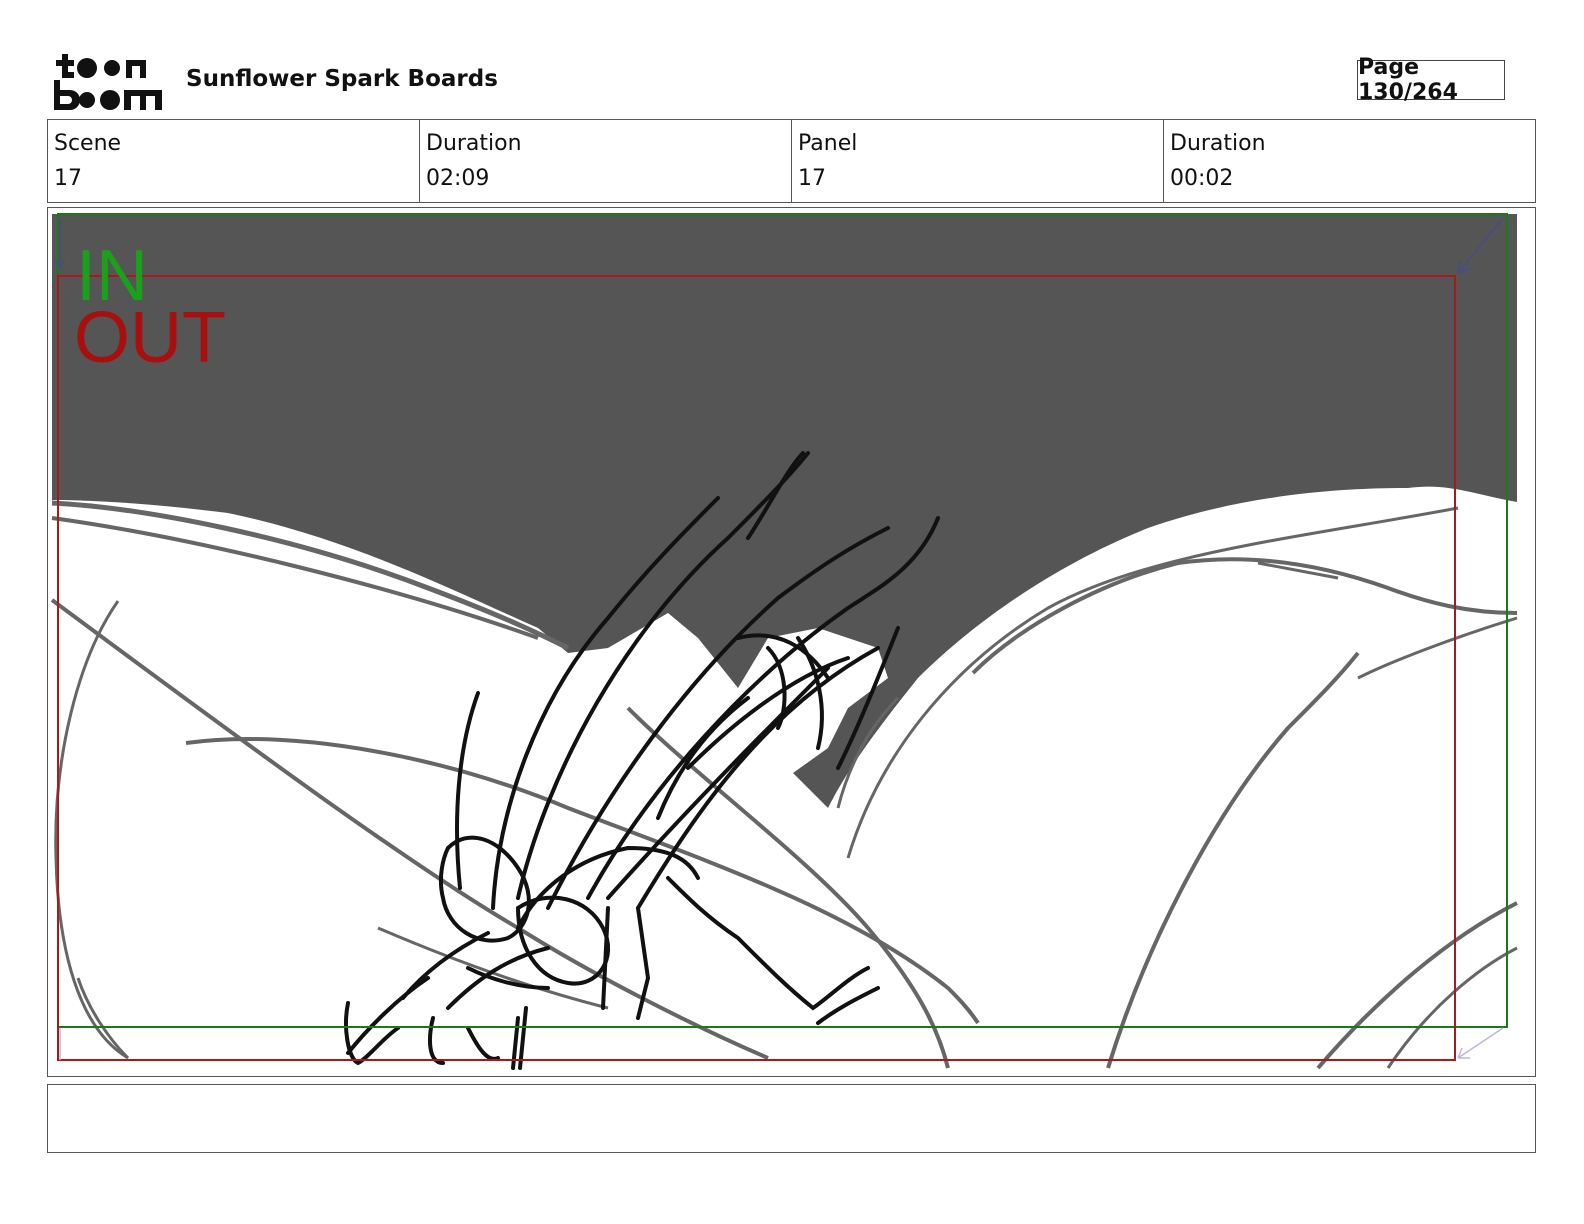  I want to click on out-label: OUT, so click(150, 338).